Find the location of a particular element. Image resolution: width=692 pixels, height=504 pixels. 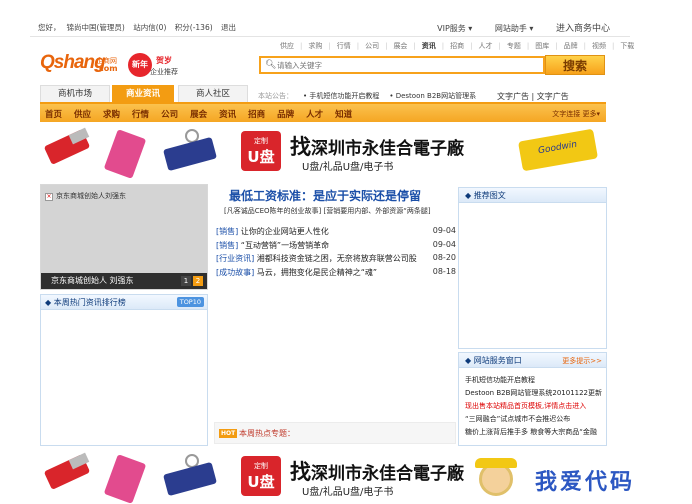

main-nav-item: 供应 is located at coordinates (82, 115).